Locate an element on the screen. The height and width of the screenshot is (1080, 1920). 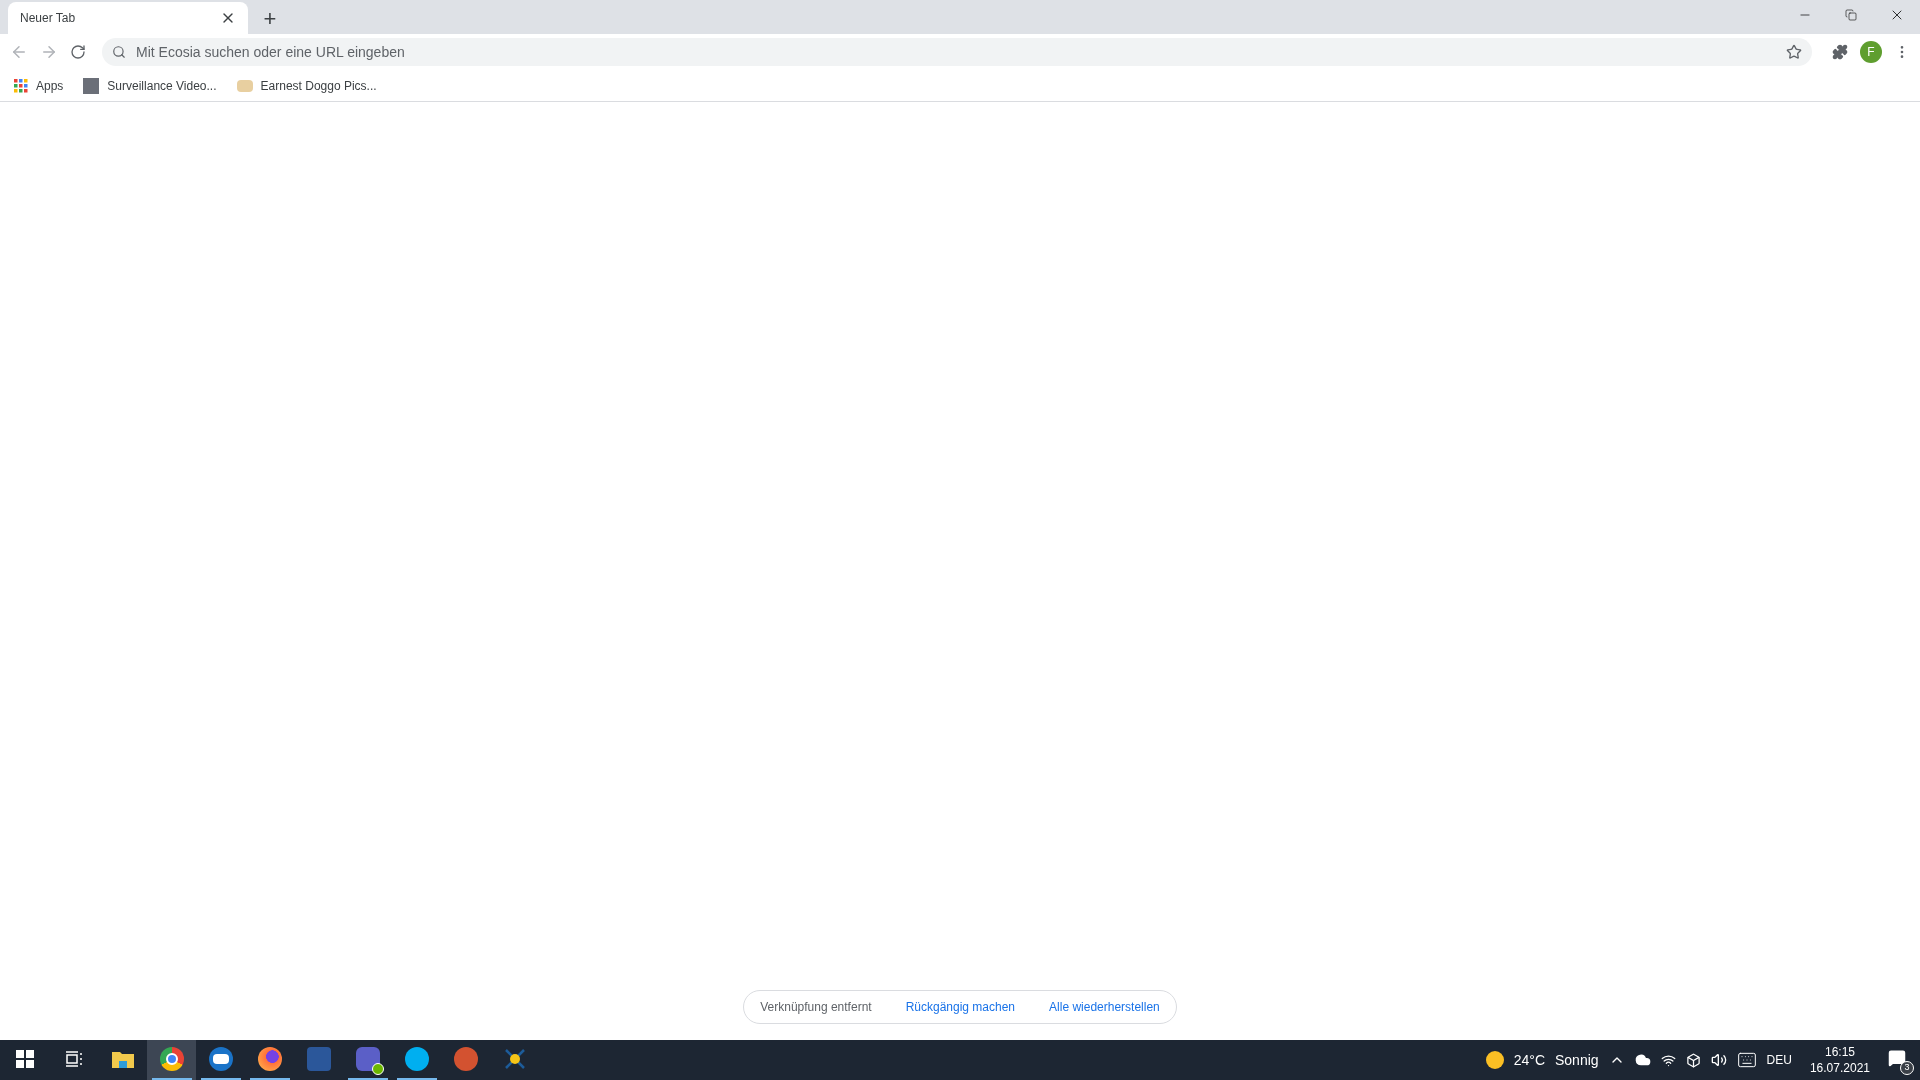
language-indicator: DEU is located at coordinates (1779, 1060).